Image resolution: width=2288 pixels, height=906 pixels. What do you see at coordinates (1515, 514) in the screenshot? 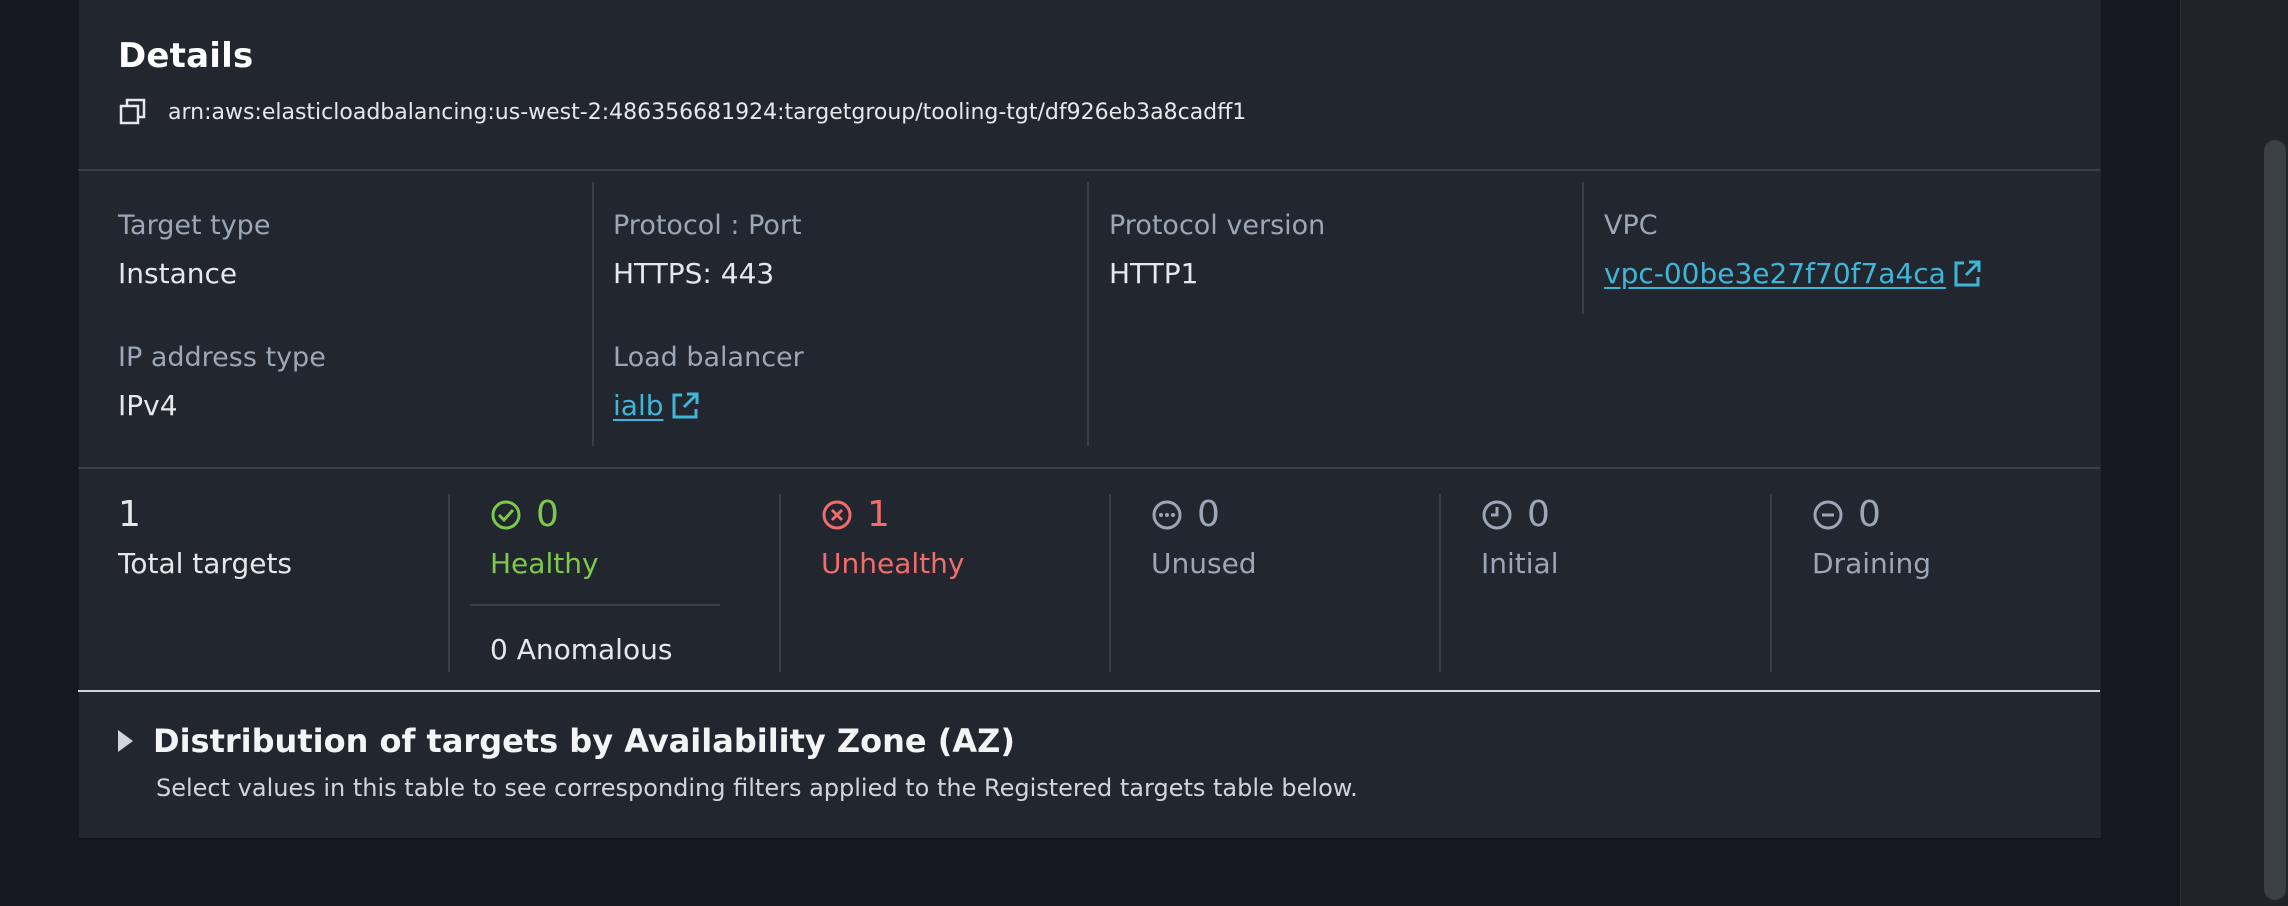
I see `initial-count: 0` at bounding box center [1515, 514].